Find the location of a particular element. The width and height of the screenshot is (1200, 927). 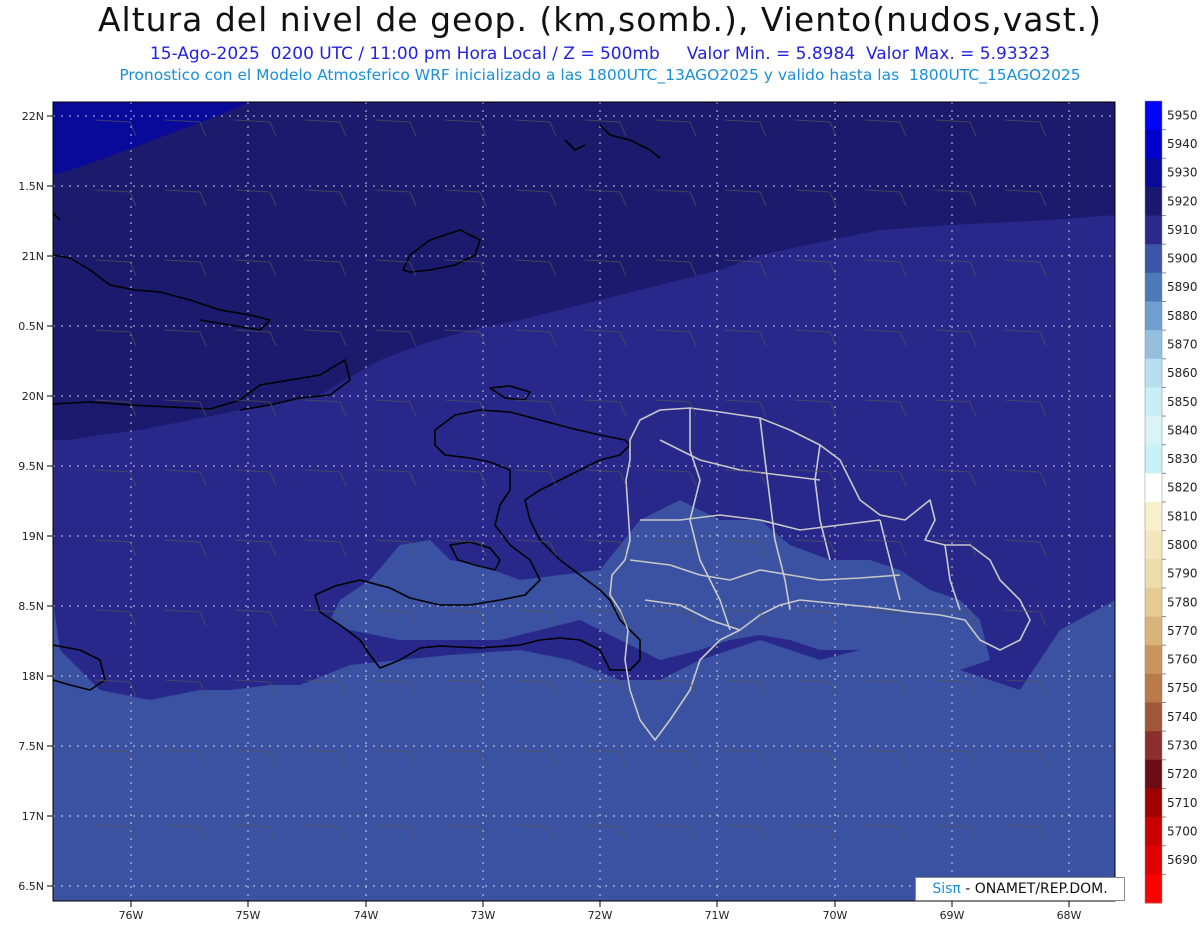

colorbar is located at coordinates (1155, 502).